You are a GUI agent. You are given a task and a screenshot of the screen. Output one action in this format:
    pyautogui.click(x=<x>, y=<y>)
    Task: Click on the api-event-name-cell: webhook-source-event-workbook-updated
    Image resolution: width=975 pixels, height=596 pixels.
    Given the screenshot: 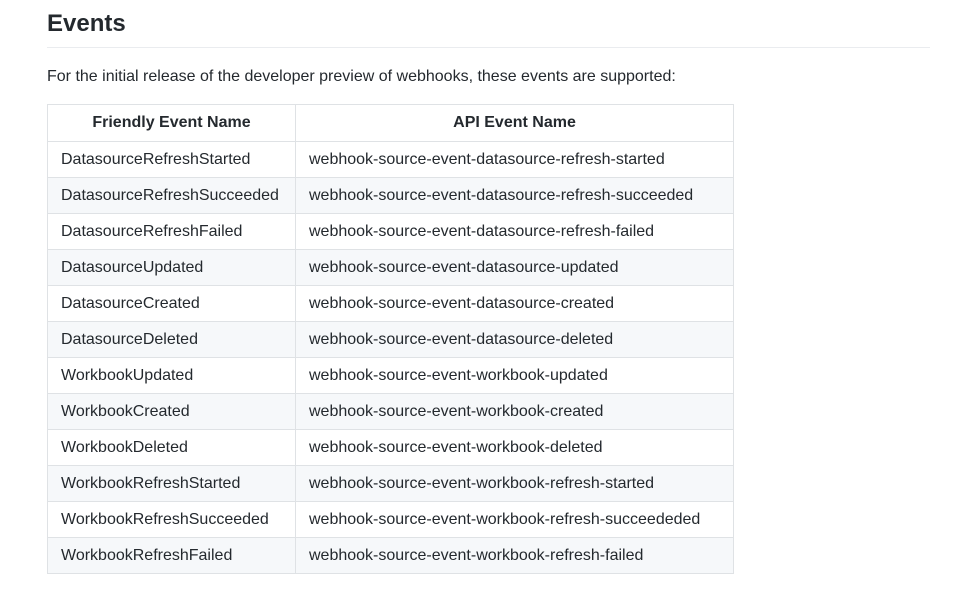 What is the action you would take?
    pyautogui.click(x=514, y=375)
    